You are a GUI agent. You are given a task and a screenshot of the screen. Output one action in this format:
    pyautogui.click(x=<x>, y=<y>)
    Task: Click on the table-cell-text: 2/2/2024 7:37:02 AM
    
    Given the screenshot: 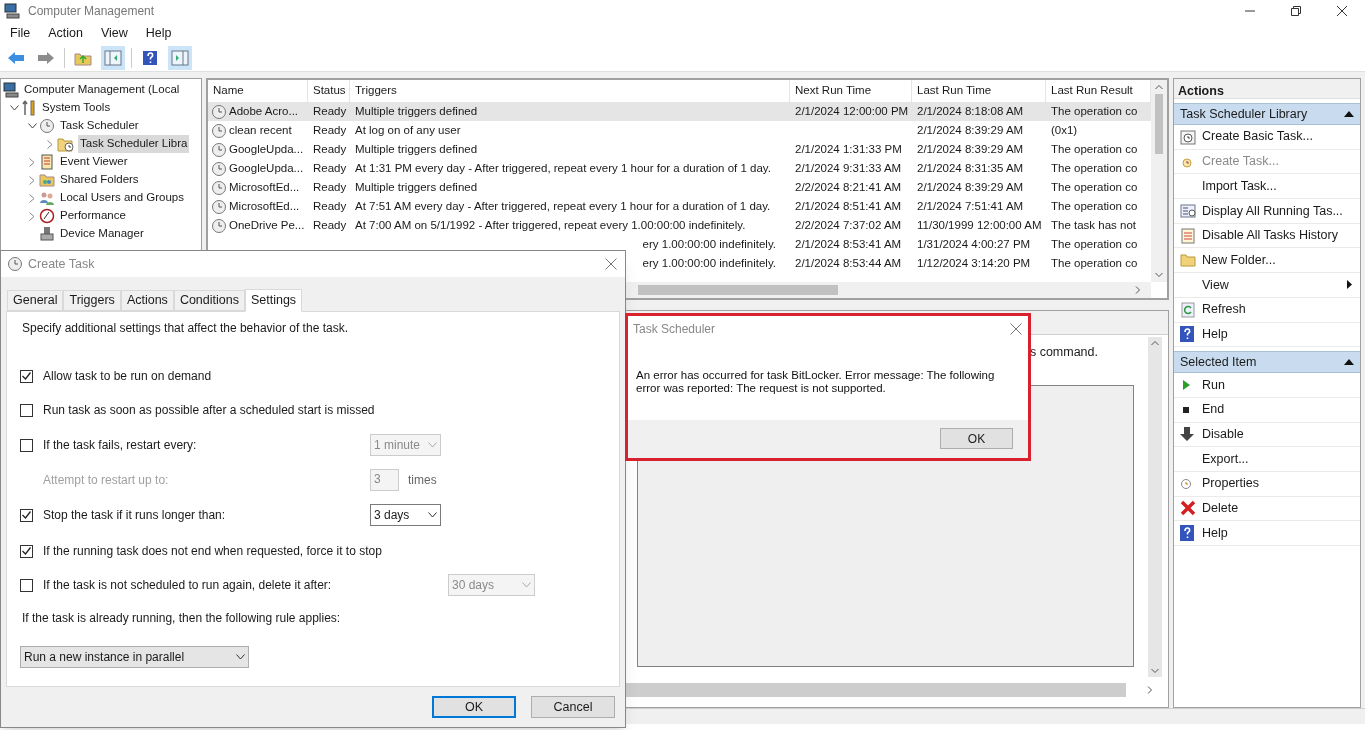 What is the action you would take?
    pyautogui.click(x=848, y=225)
    